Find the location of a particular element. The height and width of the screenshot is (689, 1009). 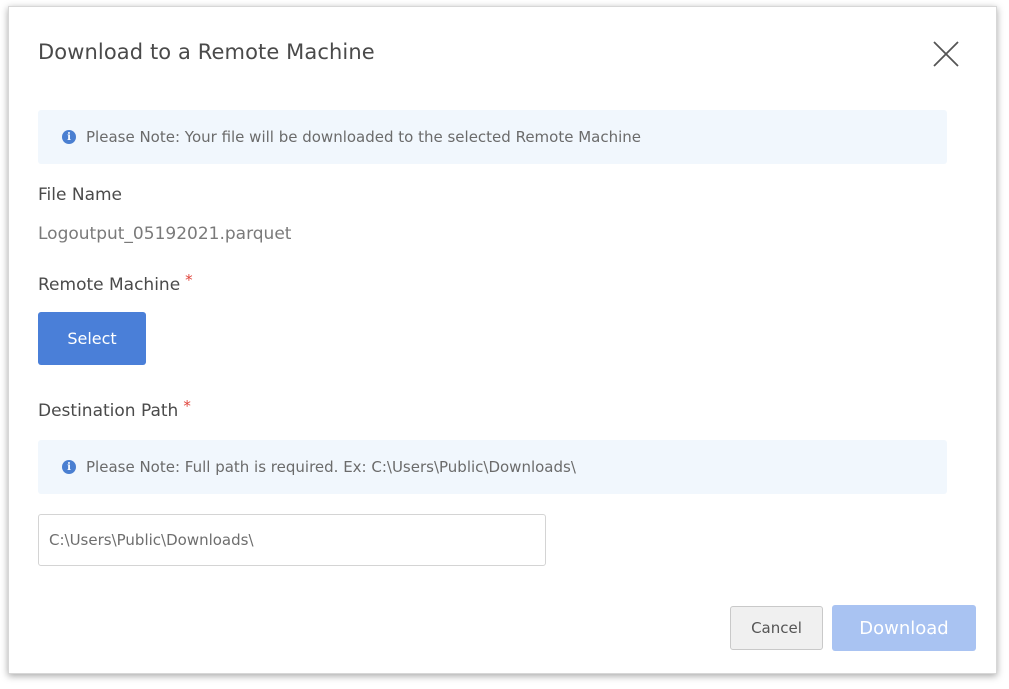

destination-path-label: Destination Path * is located at coordinates (114, 409).